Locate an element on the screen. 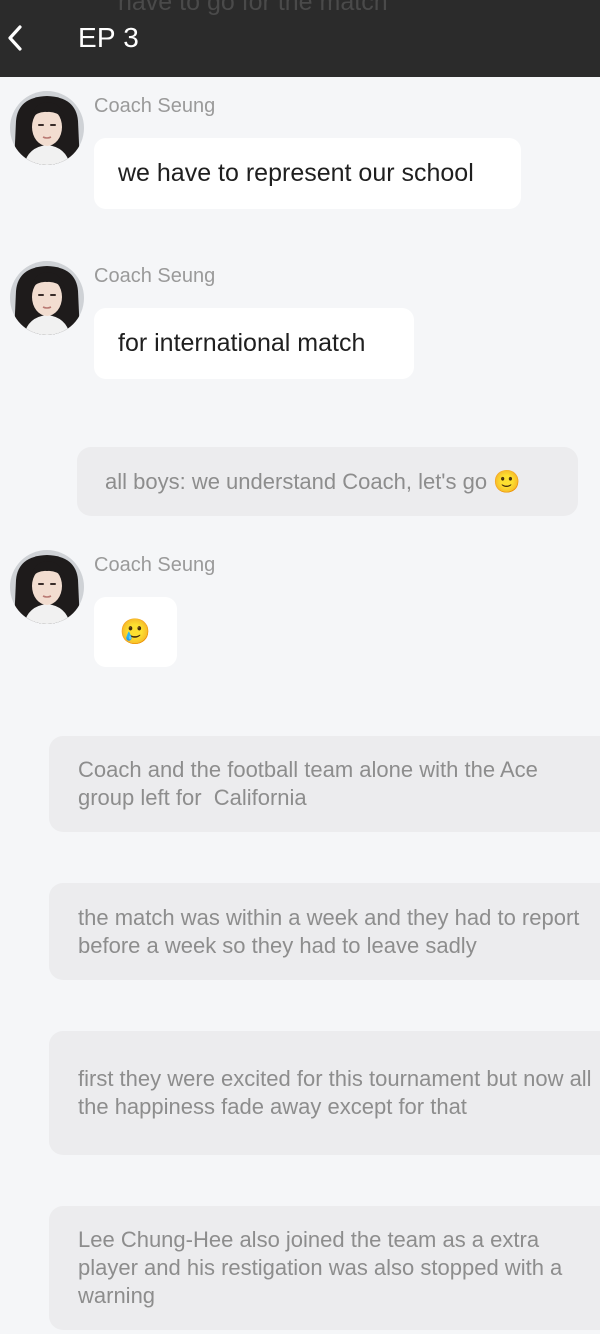 The image size is (600, 1334). message-bubble: for international match is located at coordinates (254, 343).